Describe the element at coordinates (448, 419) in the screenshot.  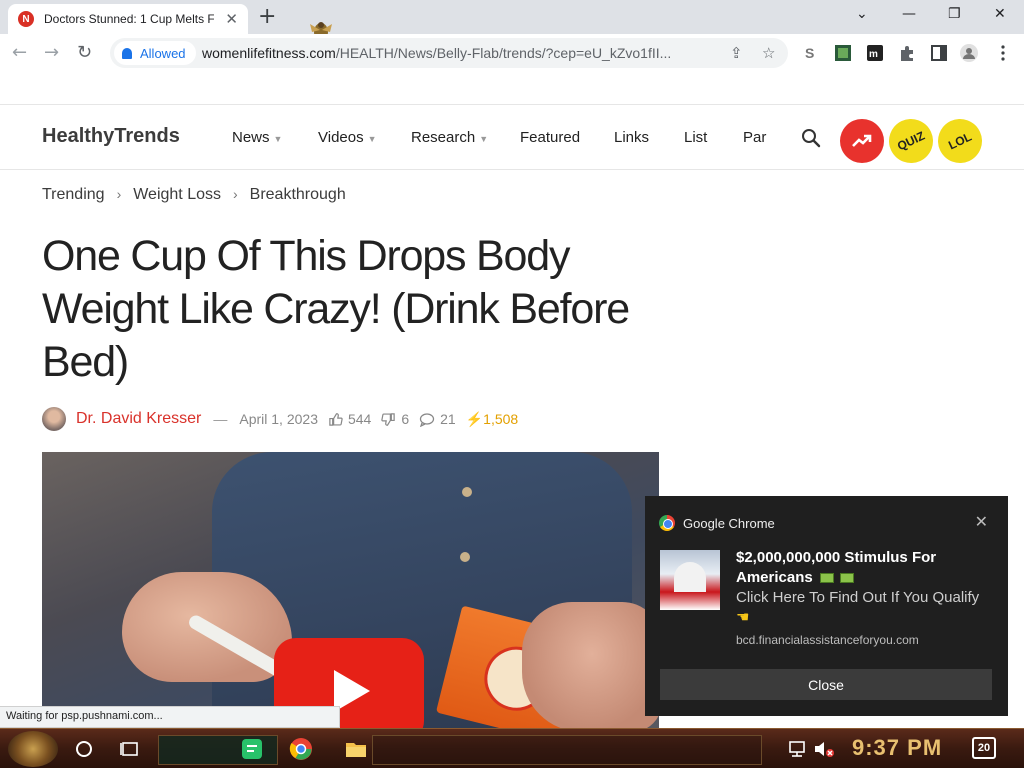
I see `comment-count: 21` at that location.